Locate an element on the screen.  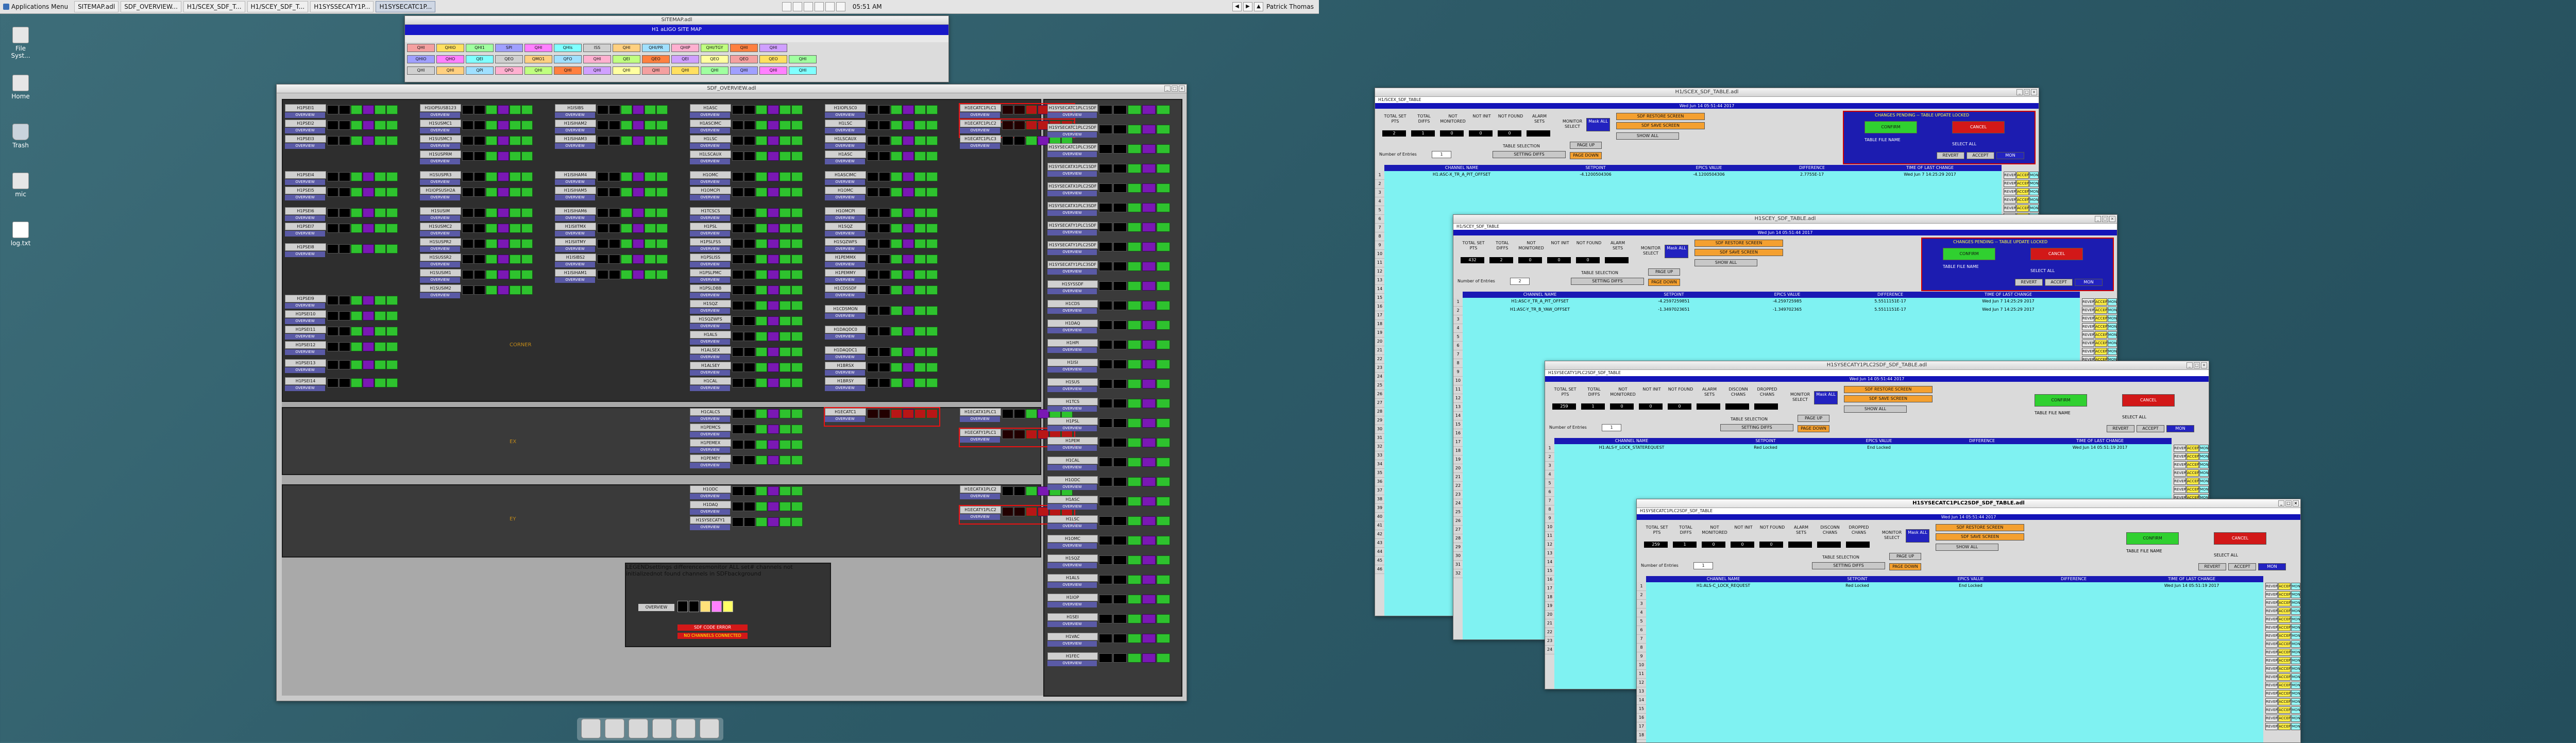
channel-row: H1PSEI4 OVERVIEW is located at coordinates (342, 180).